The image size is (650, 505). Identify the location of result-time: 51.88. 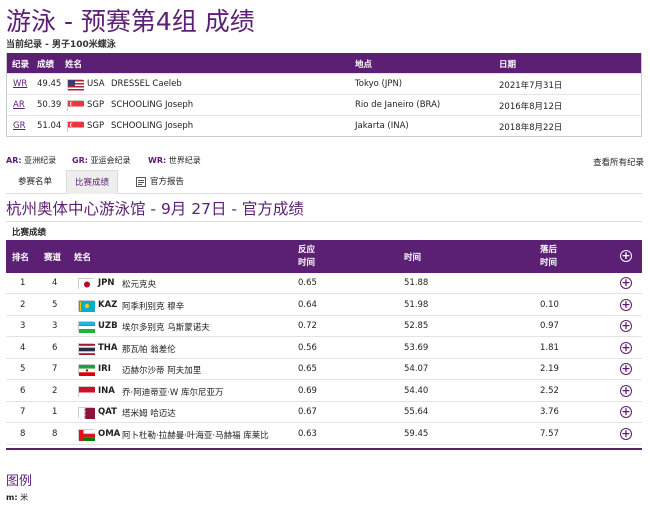
(416, 283).